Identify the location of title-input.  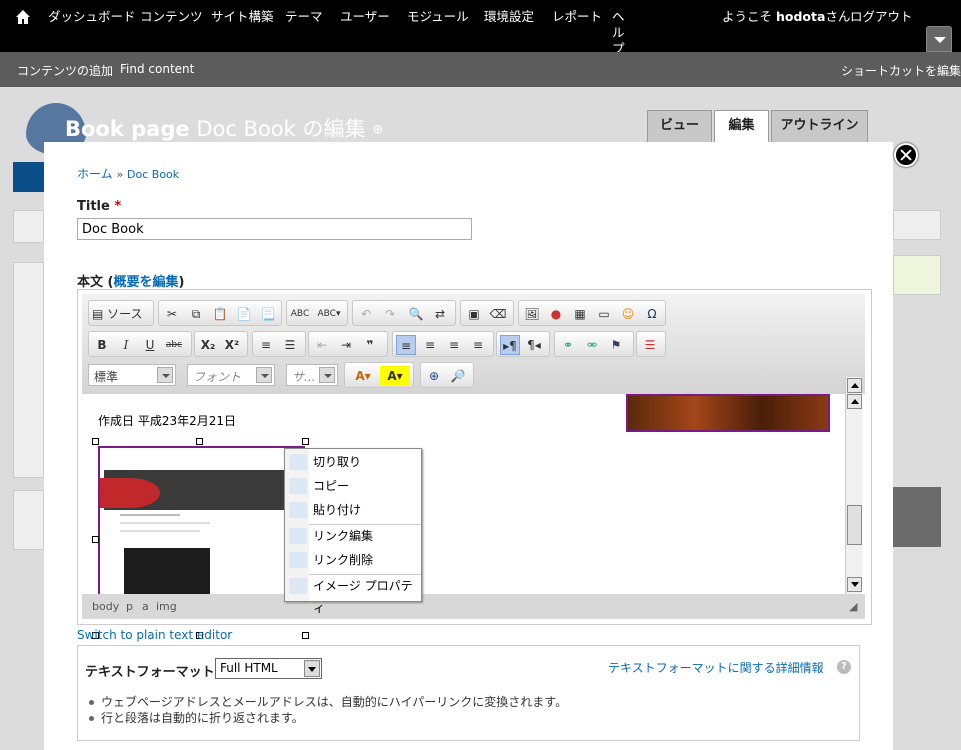
(274, 229).